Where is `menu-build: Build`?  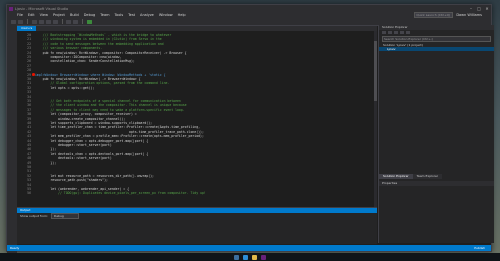 menu-build: Build is located at coordinates (74, 15).